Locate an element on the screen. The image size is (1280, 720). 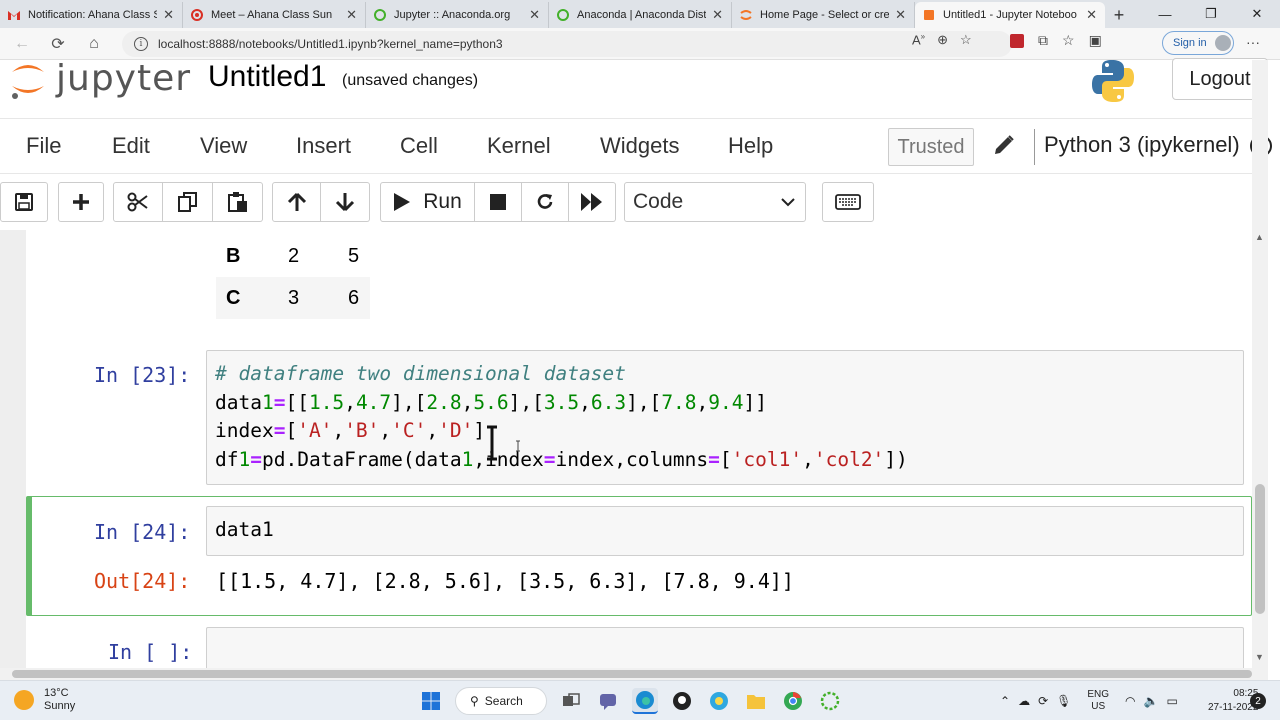
code-number: 1 is located at coordinates (244, 459).